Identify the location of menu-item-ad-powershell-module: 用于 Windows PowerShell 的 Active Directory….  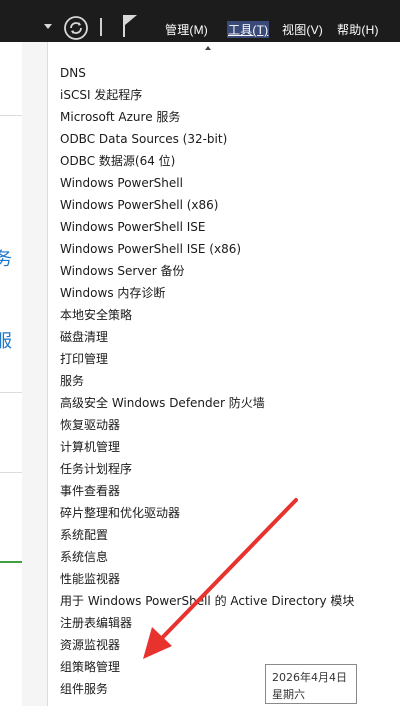
(207, 601).